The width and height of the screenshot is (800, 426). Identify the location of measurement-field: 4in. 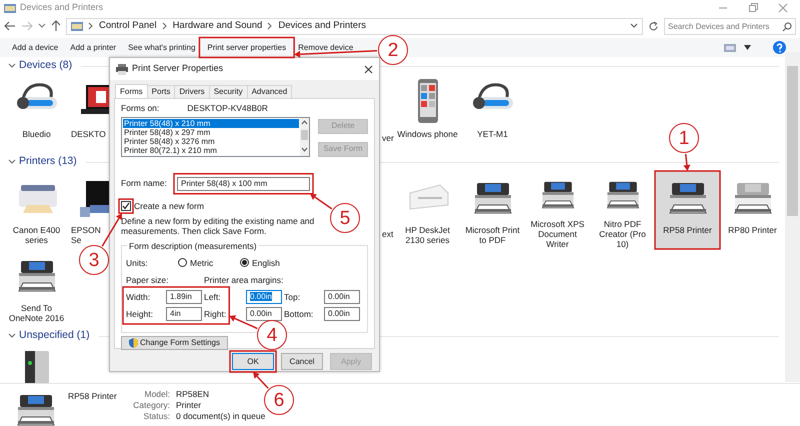
(184, 314).